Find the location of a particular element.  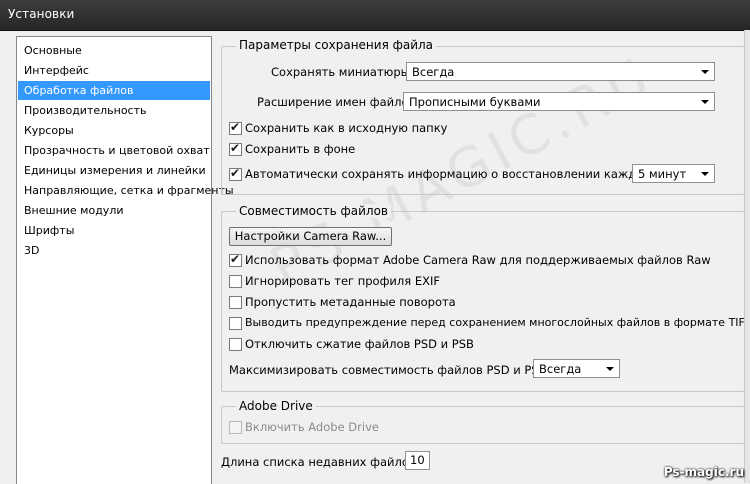

adobe-drive-legend: Adobe Drive is located at coordinates (276, 406).